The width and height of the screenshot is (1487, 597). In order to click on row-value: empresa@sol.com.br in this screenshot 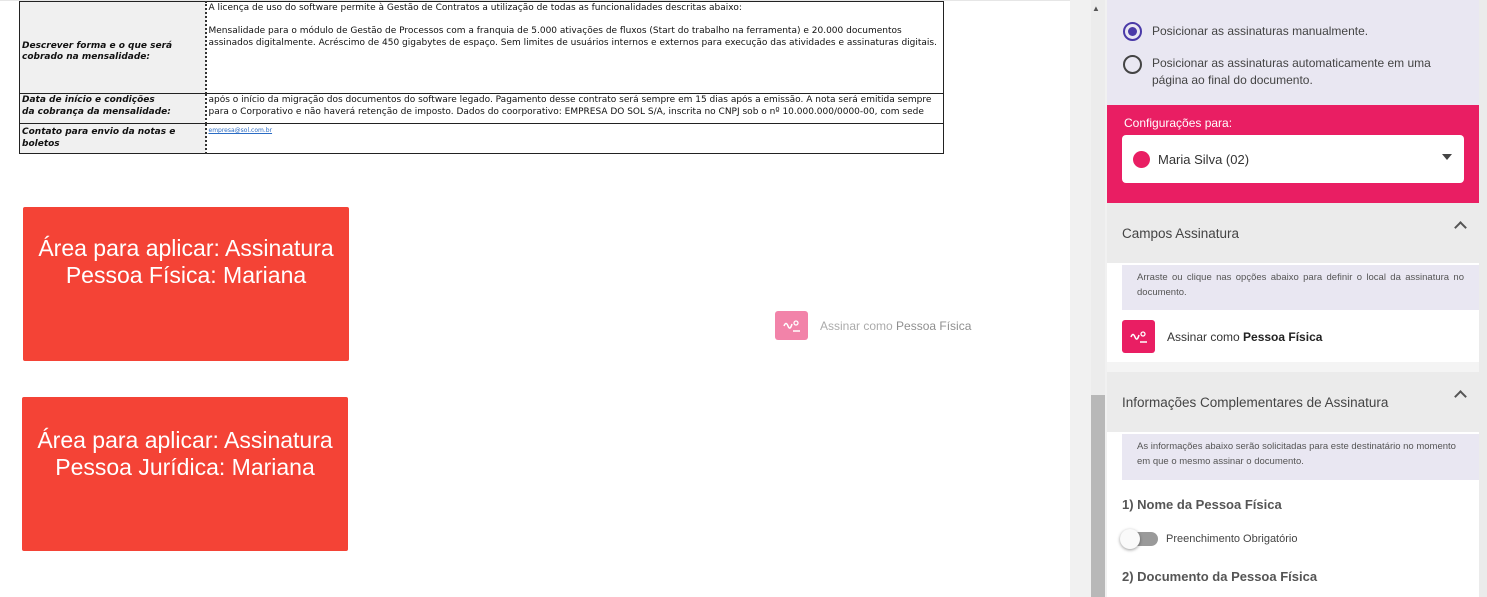, I will do `click(574, 138)`.